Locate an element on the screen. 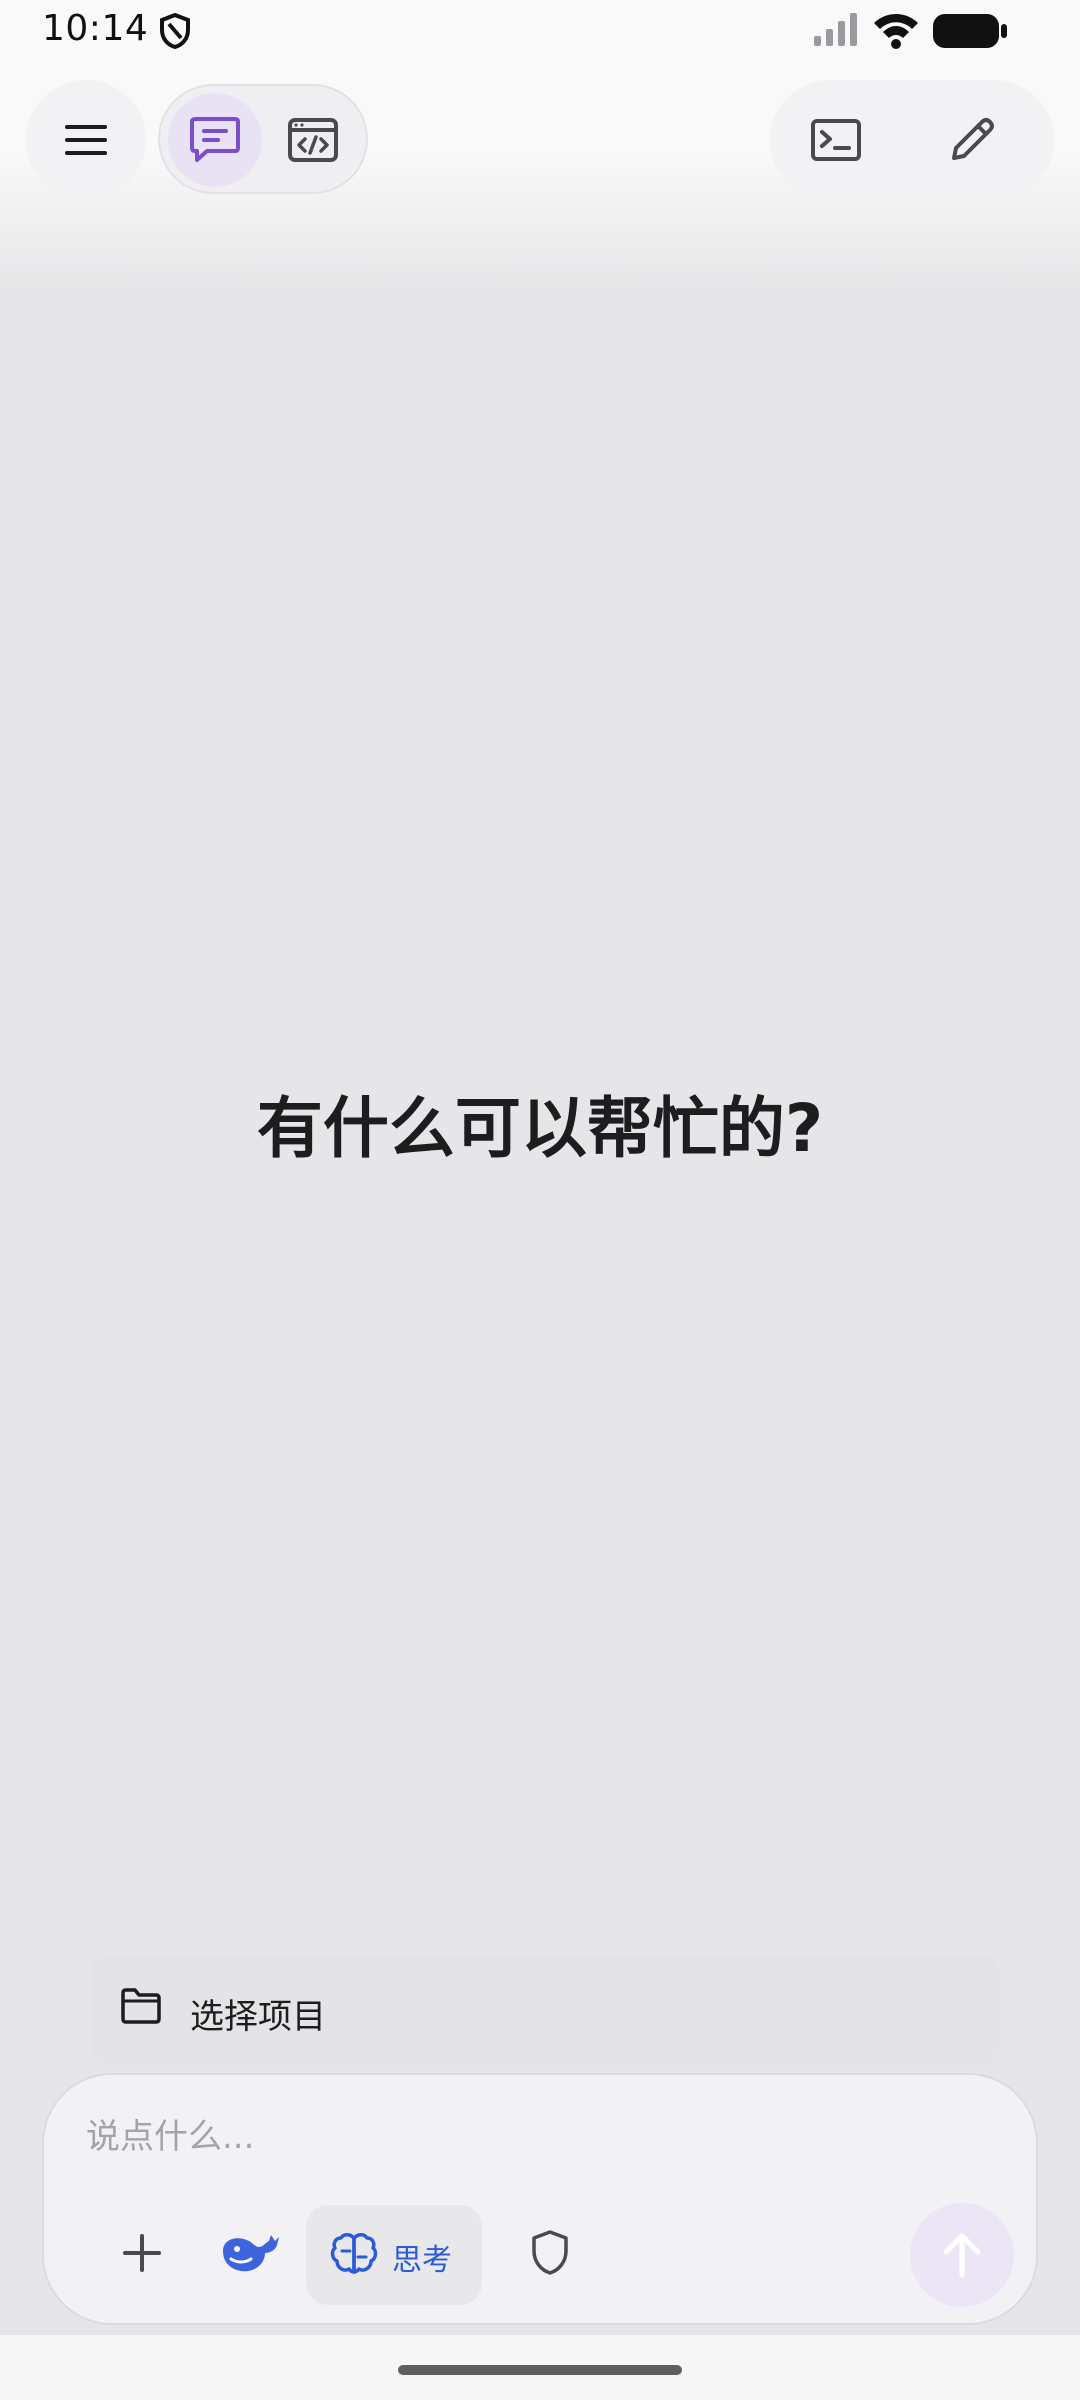 The width and height of the screenshot is (1080, 2400). battery-icon is located at coordinates (970, 33).